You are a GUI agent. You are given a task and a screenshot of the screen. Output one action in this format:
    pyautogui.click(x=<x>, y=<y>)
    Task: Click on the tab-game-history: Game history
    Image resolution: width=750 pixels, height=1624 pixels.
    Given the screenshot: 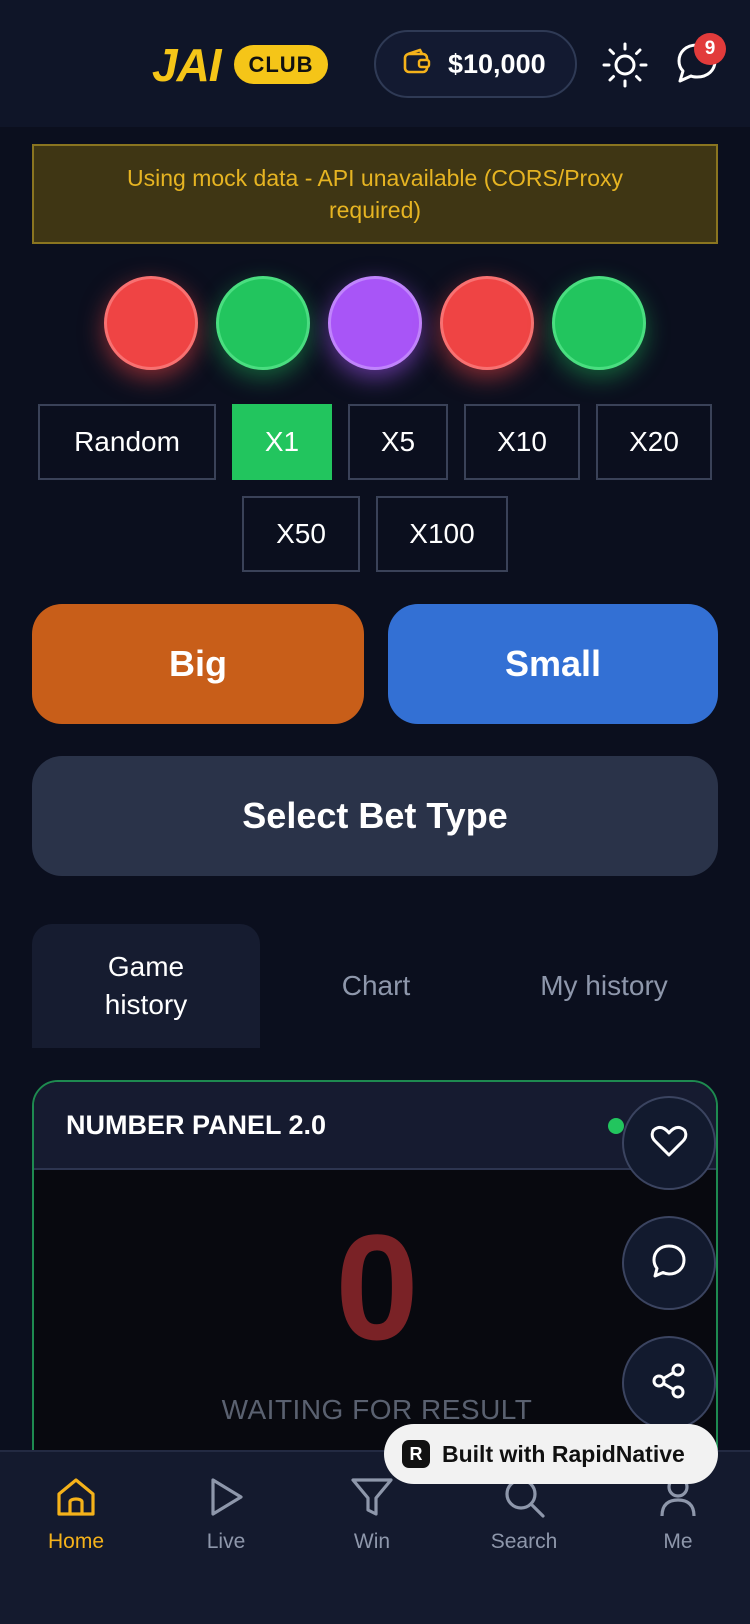 What is the action you would take?
    pyautogui.click(x=146, y=986)
    